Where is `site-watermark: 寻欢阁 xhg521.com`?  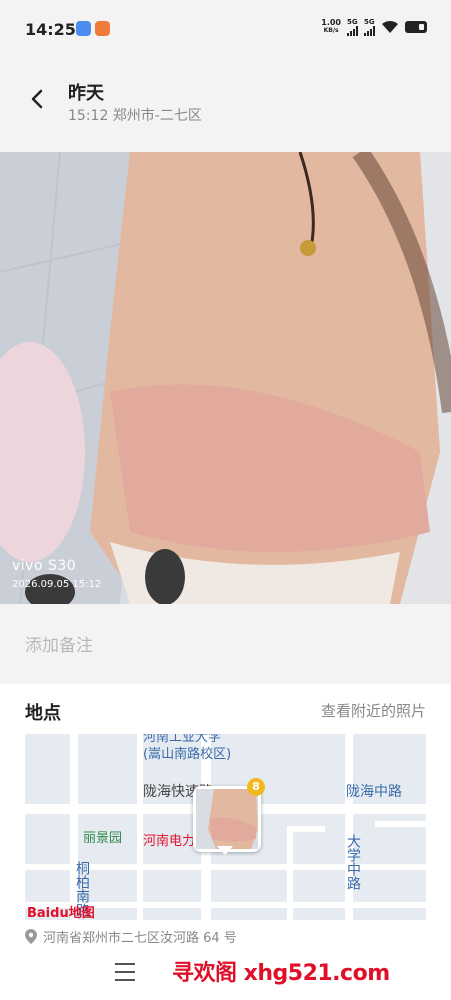 site-watermark: 寻欢阁 xhg521.com is located at coordinates (281, 973).